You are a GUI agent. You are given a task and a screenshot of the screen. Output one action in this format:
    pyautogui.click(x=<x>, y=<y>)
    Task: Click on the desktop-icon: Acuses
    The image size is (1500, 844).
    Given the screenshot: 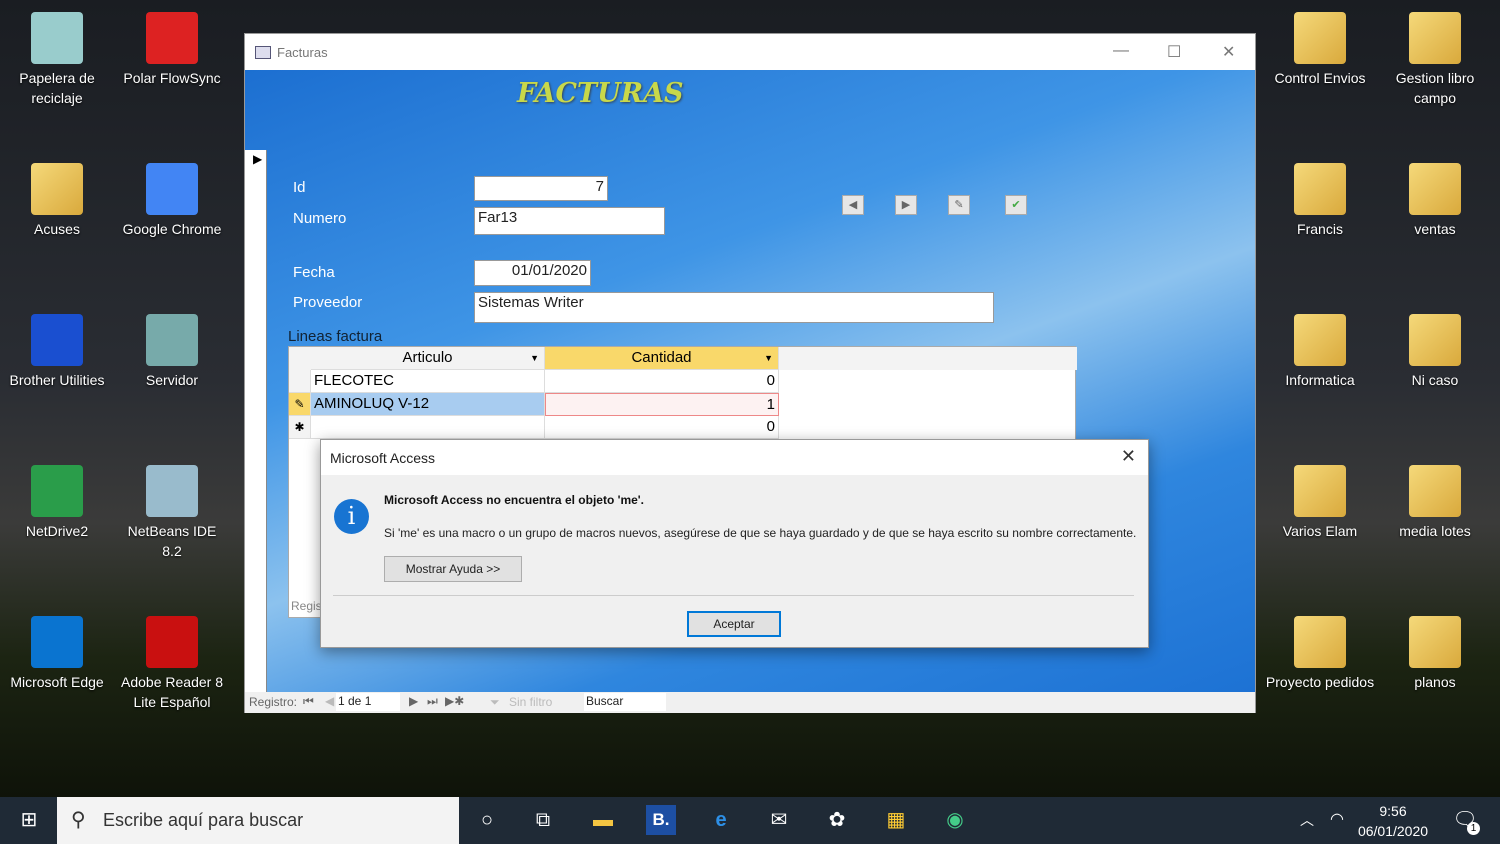 What is the action you would take?
    pyautogui.click(x=57, y=198)
    